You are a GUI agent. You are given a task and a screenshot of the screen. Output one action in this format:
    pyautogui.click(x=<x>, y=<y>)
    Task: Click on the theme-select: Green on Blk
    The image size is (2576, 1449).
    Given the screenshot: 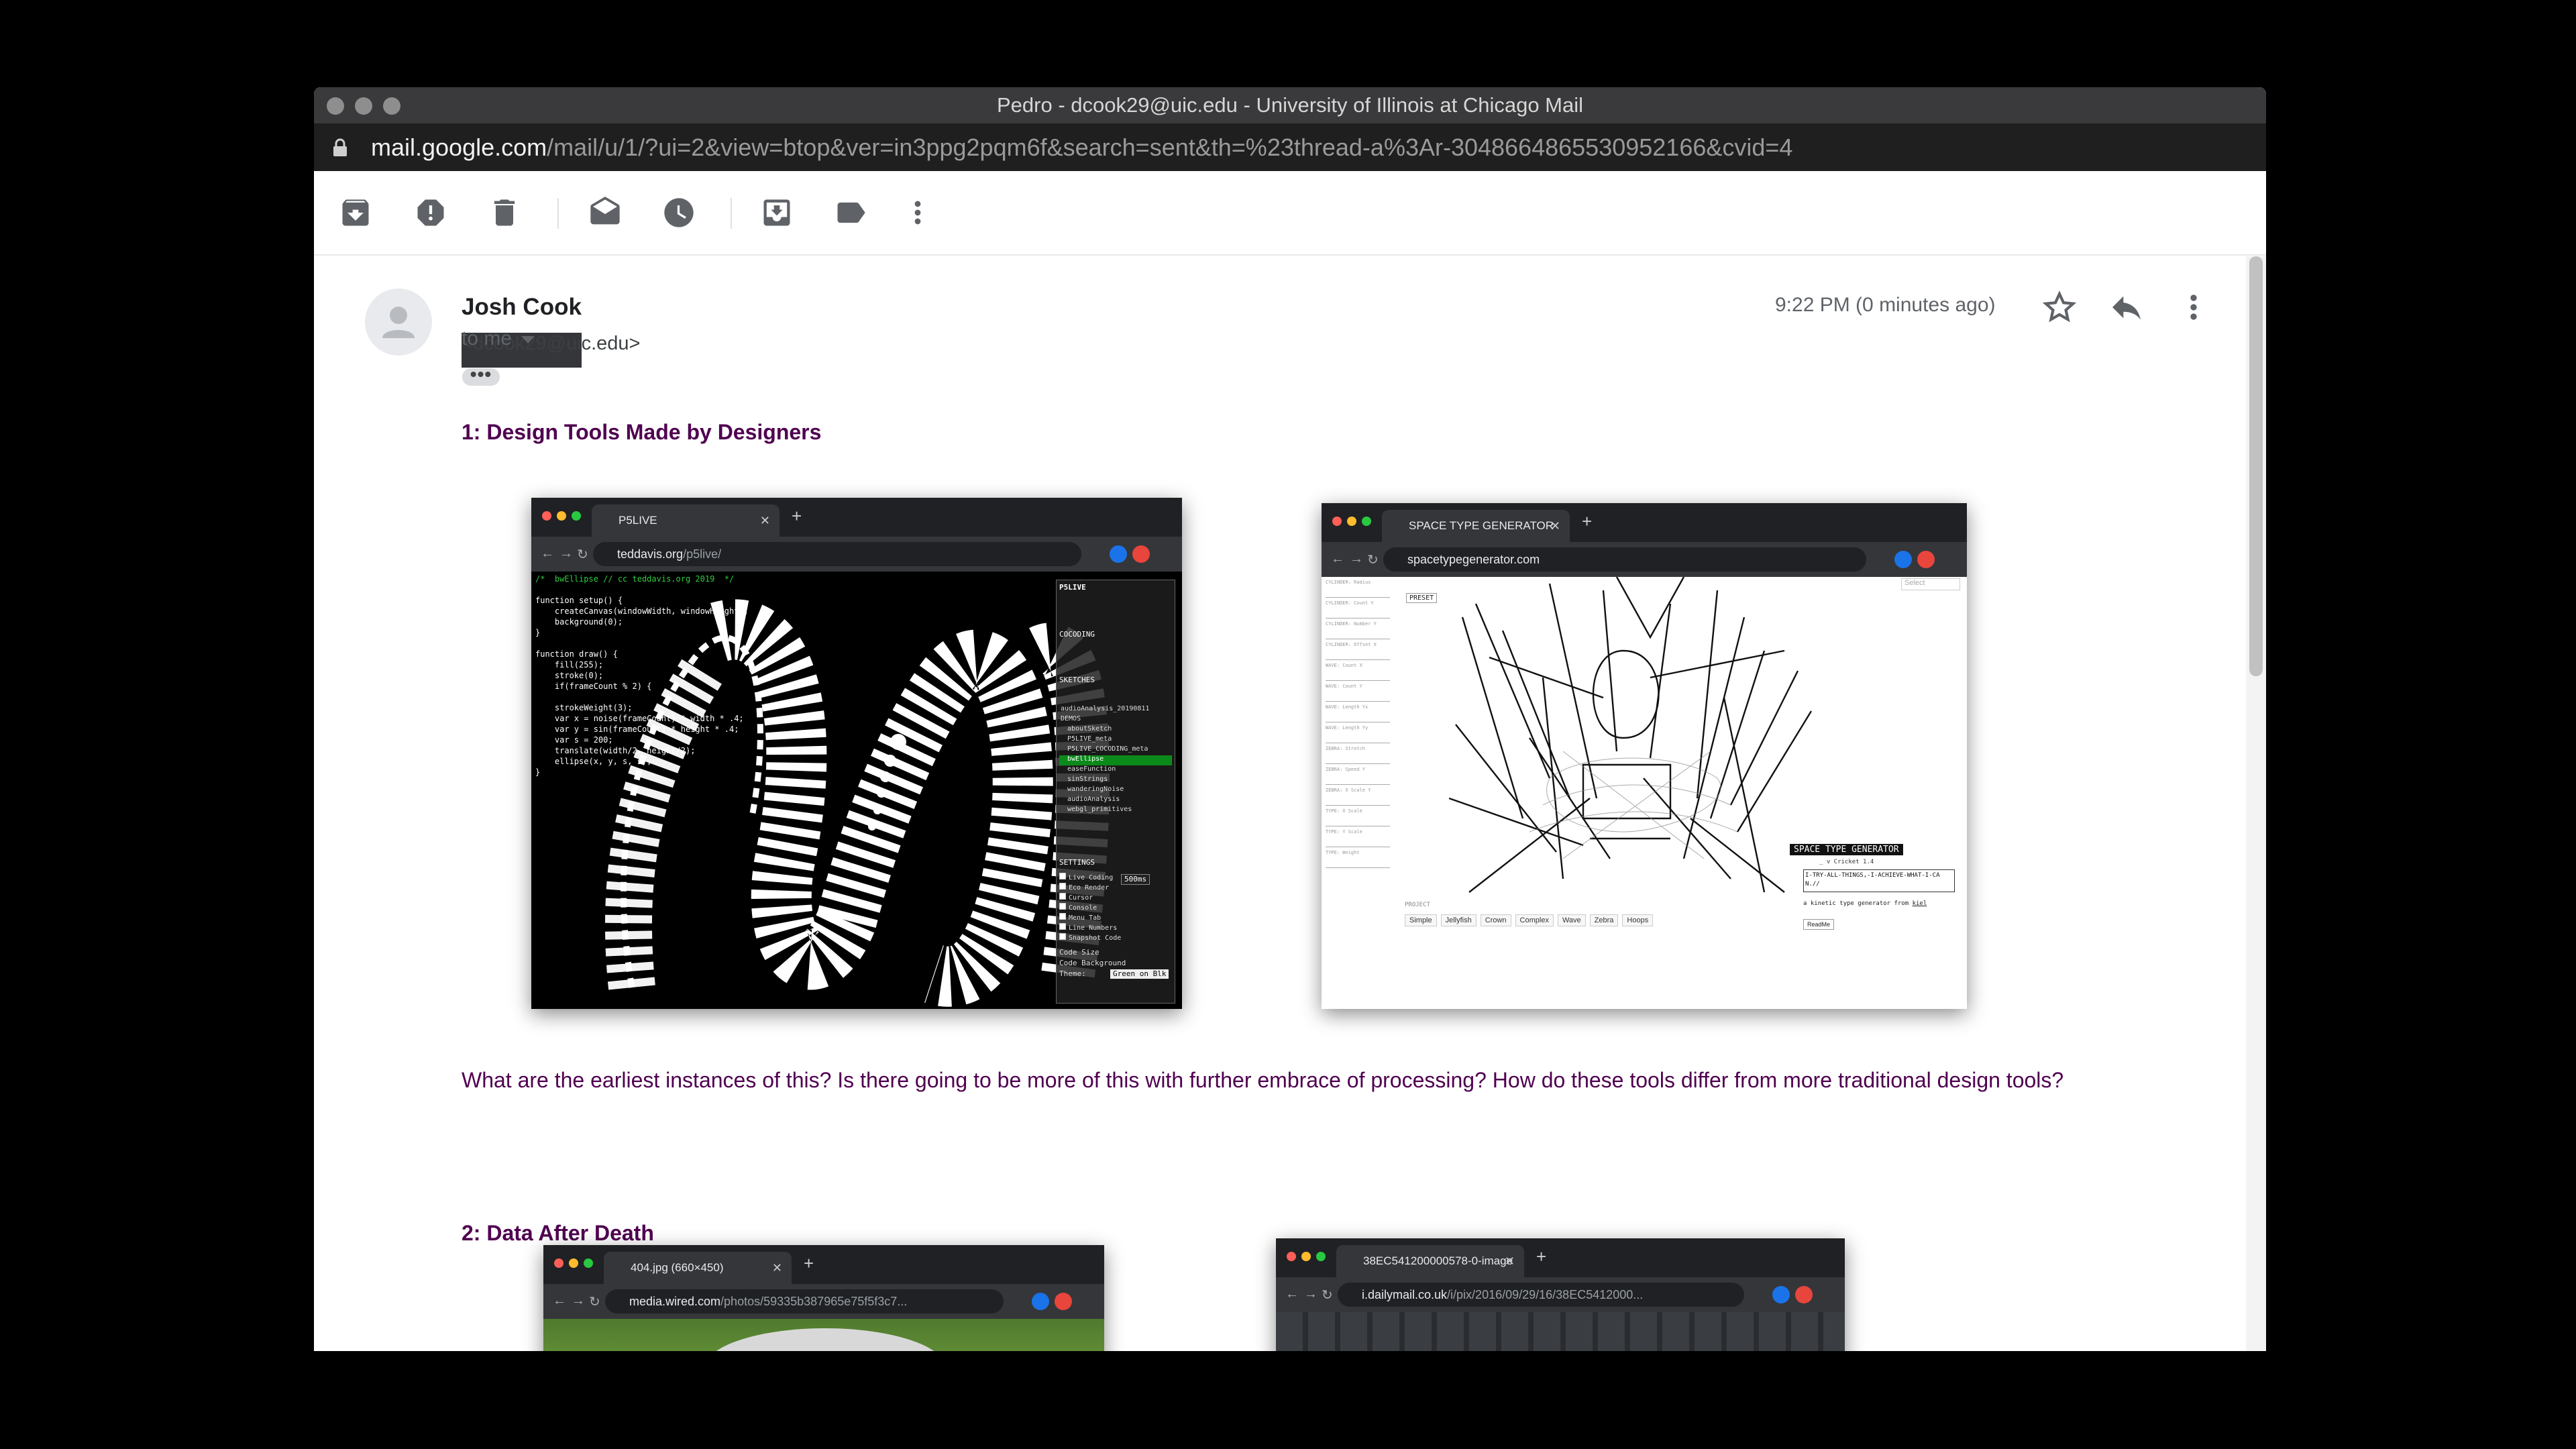 What is the action you would take?
    pyautogui.click(x=1139, y=974)
    